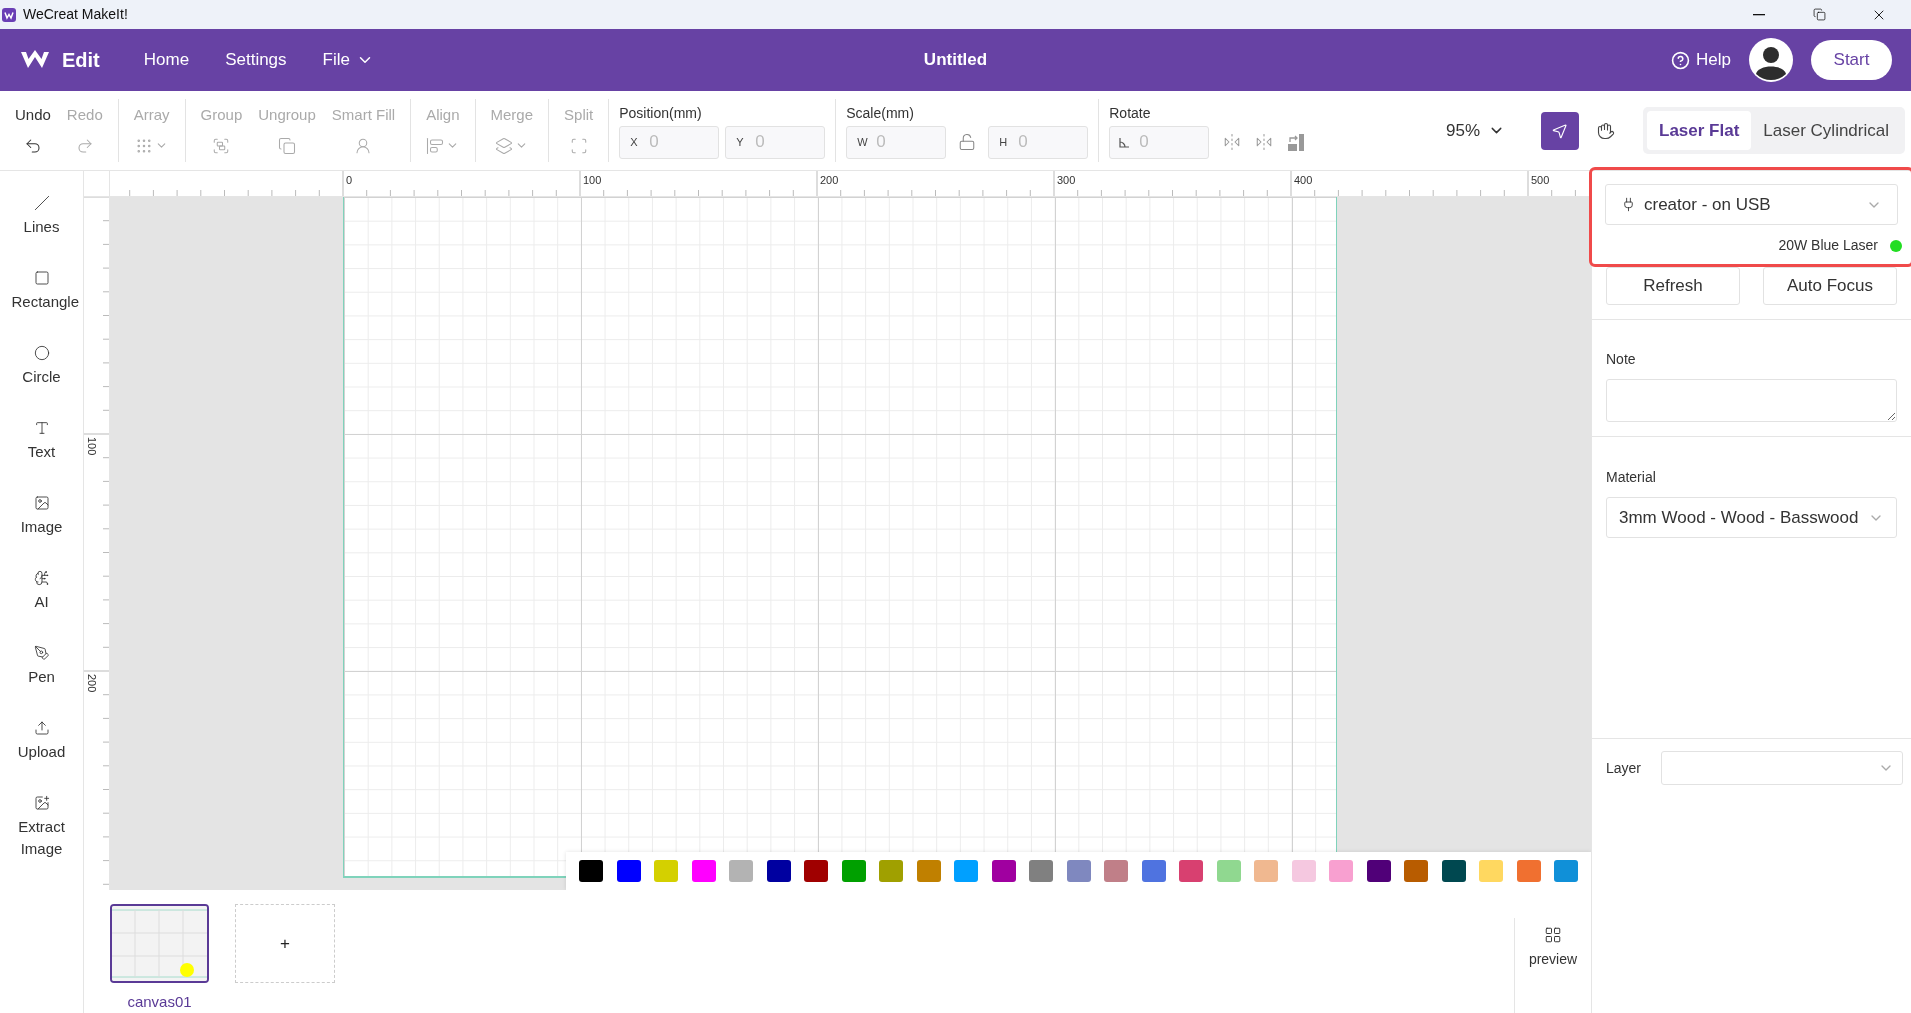 Image resolution: width=1911 pixels, height=1013 pixels. What do you see at coordinates (33, 130) in the screenshot?
I see `undo-button: Undo` at bounding box center [33, 130].